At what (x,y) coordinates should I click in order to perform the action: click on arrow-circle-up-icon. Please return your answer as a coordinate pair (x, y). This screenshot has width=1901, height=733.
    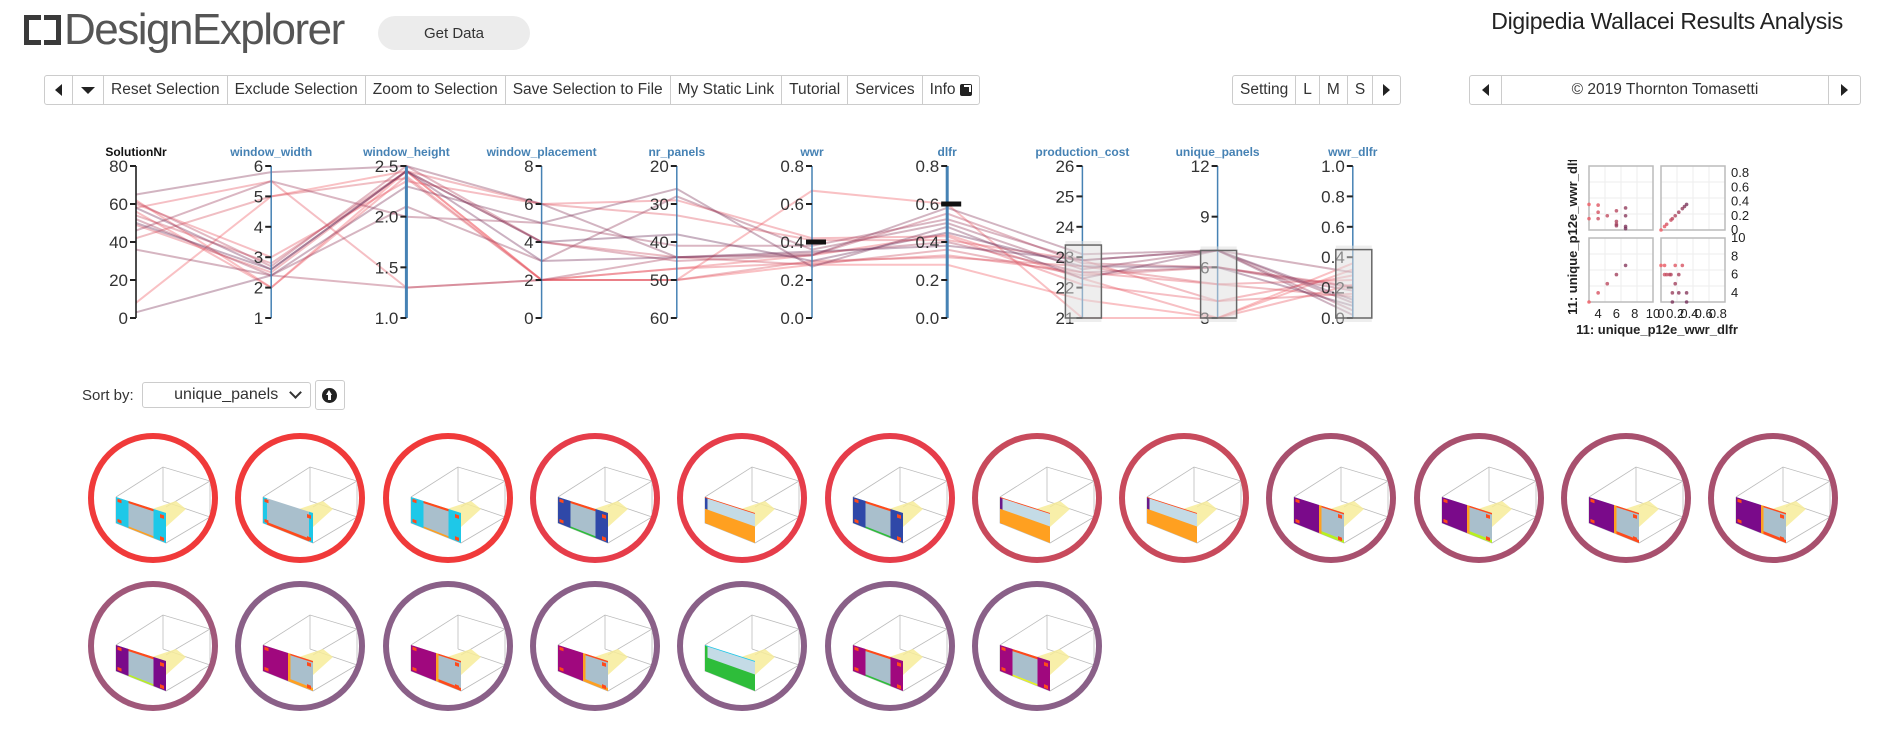
    Looking at the image, I should click on (330, 395).